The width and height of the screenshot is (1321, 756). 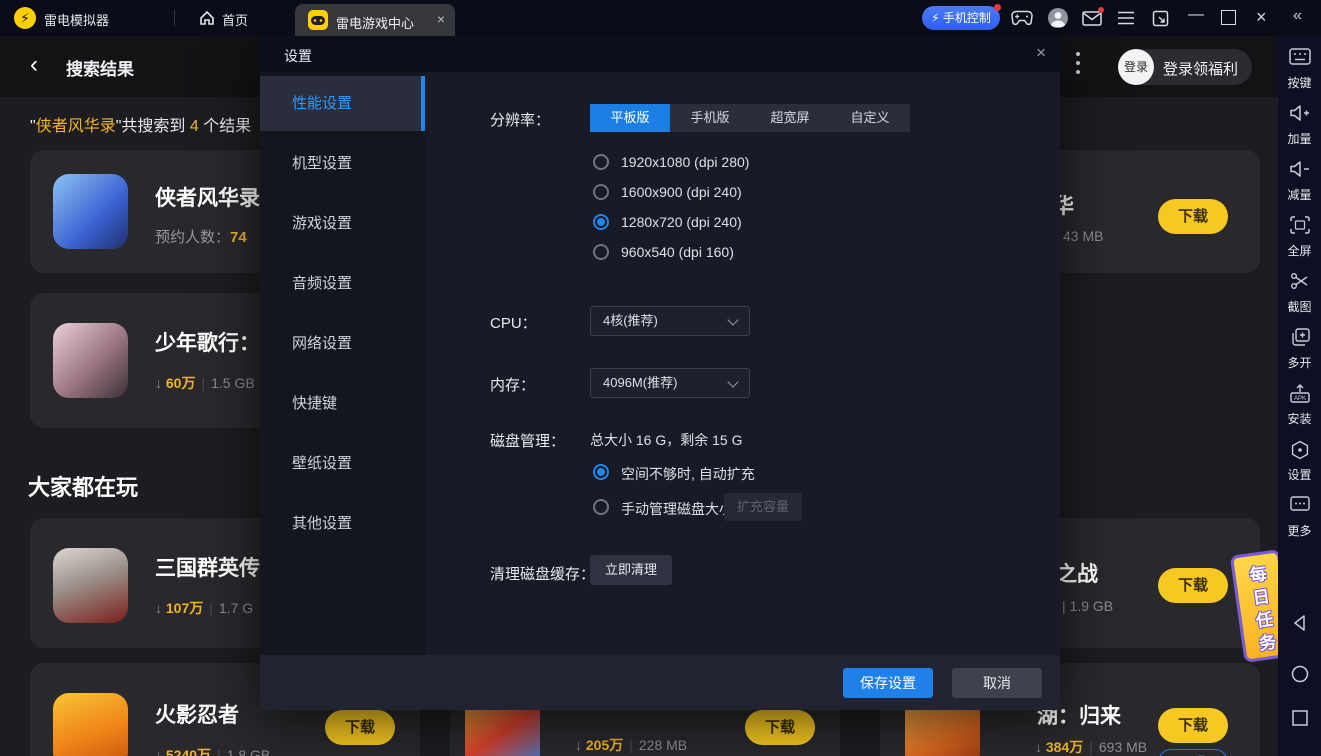 I want to click on keyboard-icon, so click(x=1299, y=56).